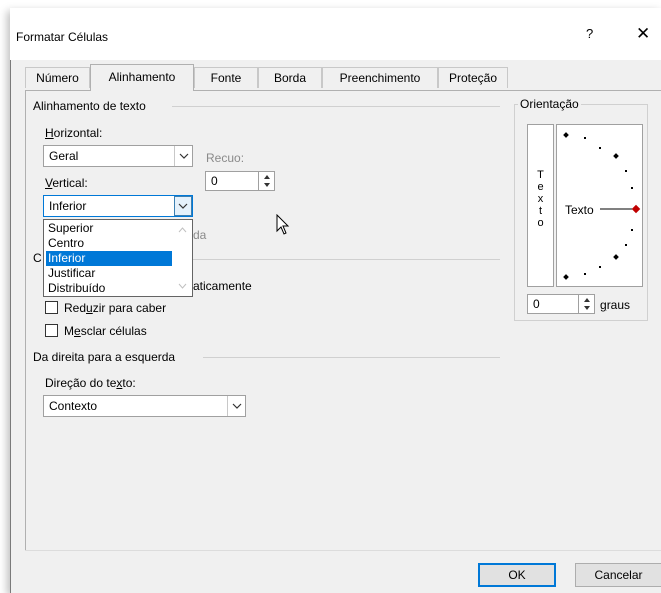  What do you see at coordinates (540, 223) in the screenshot?
I see `vertical-text-char: o` at bounding box center [540, 223].